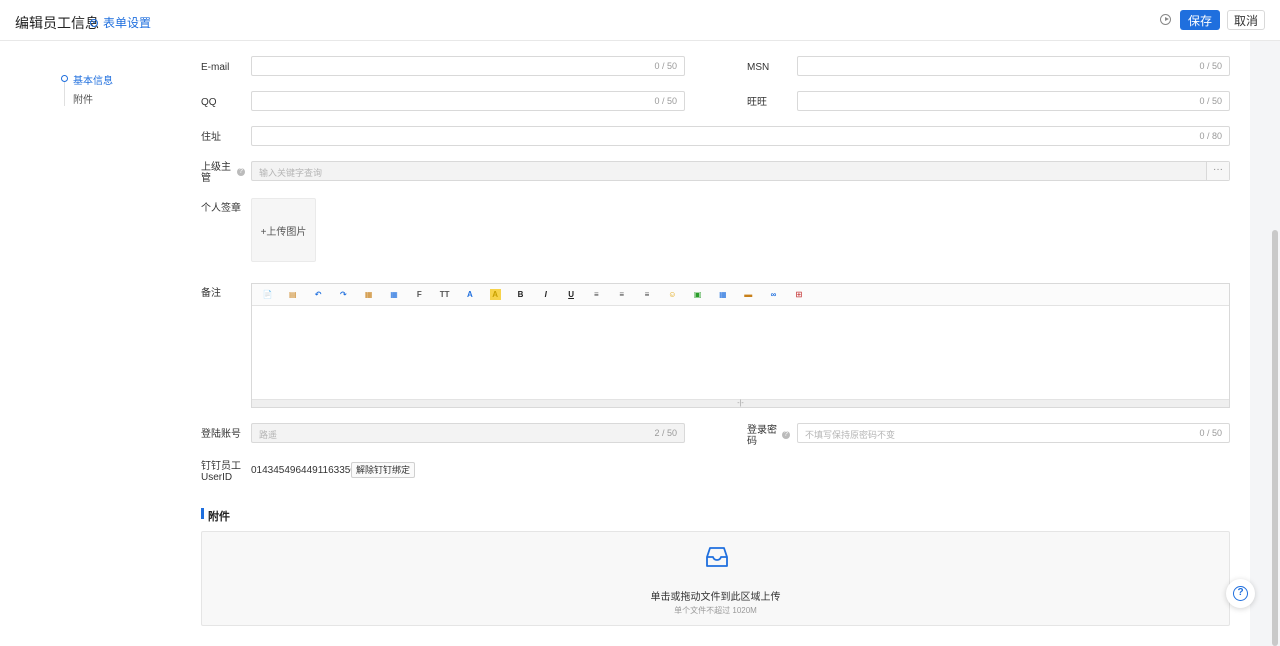 Image resolution: width=1280 pixels, height=646 pixels. I want to click on section-marker, so click(202, 513).